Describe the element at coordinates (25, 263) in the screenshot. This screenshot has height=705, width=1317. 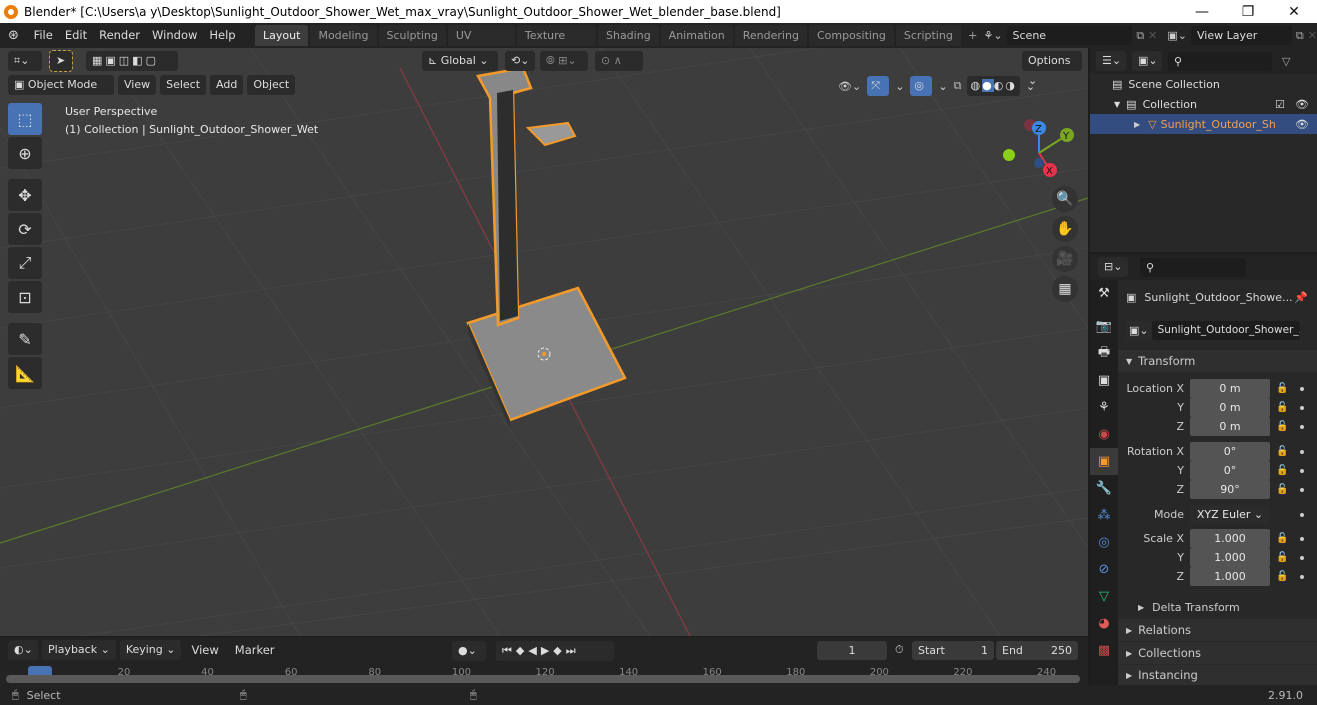
I see `scale-tool-icon: ⤢` at that location.